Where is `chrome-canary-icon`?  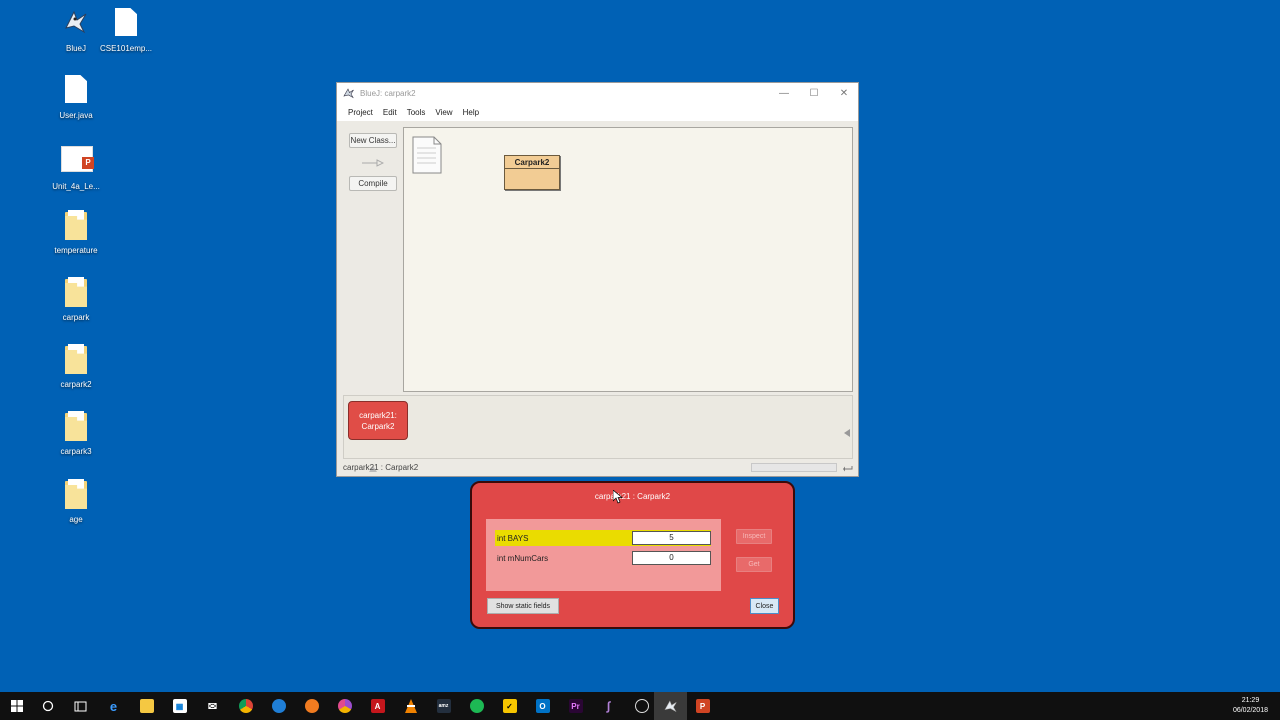
chrome-canary-icon is located at coordinates (344, 706).